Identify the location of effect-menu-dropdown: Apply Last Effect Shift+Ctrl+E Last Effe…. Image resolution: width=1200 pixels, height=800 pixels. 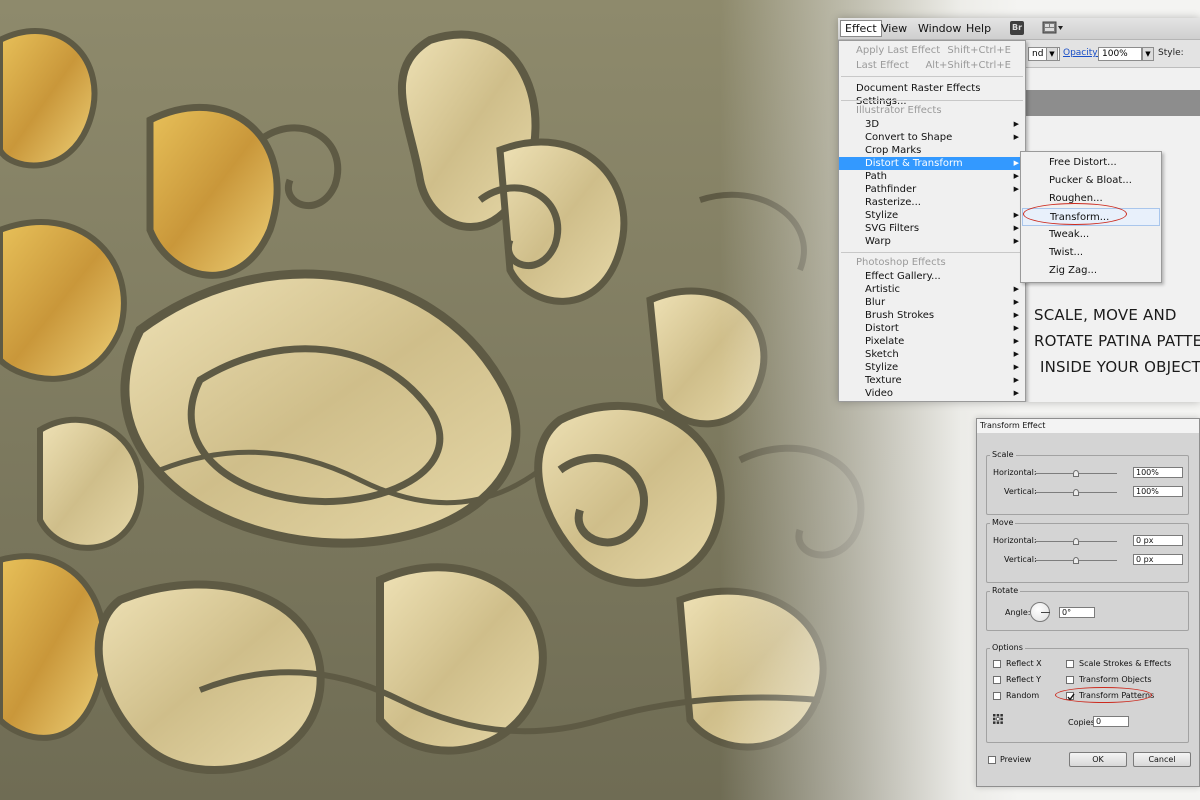
(932, 221).